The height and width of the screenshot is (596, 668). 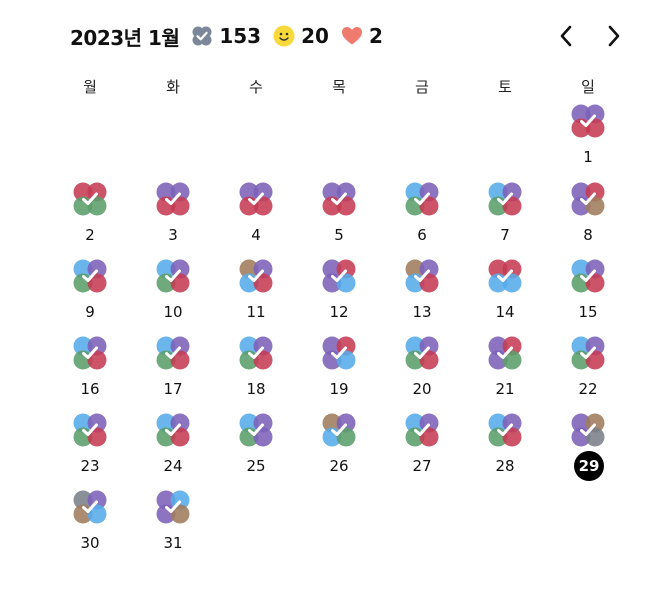 What do you see at coordinates (315, 36) in the screenshot?
I see `stat-smiley-count: 20` at bounding box center [315, 36].